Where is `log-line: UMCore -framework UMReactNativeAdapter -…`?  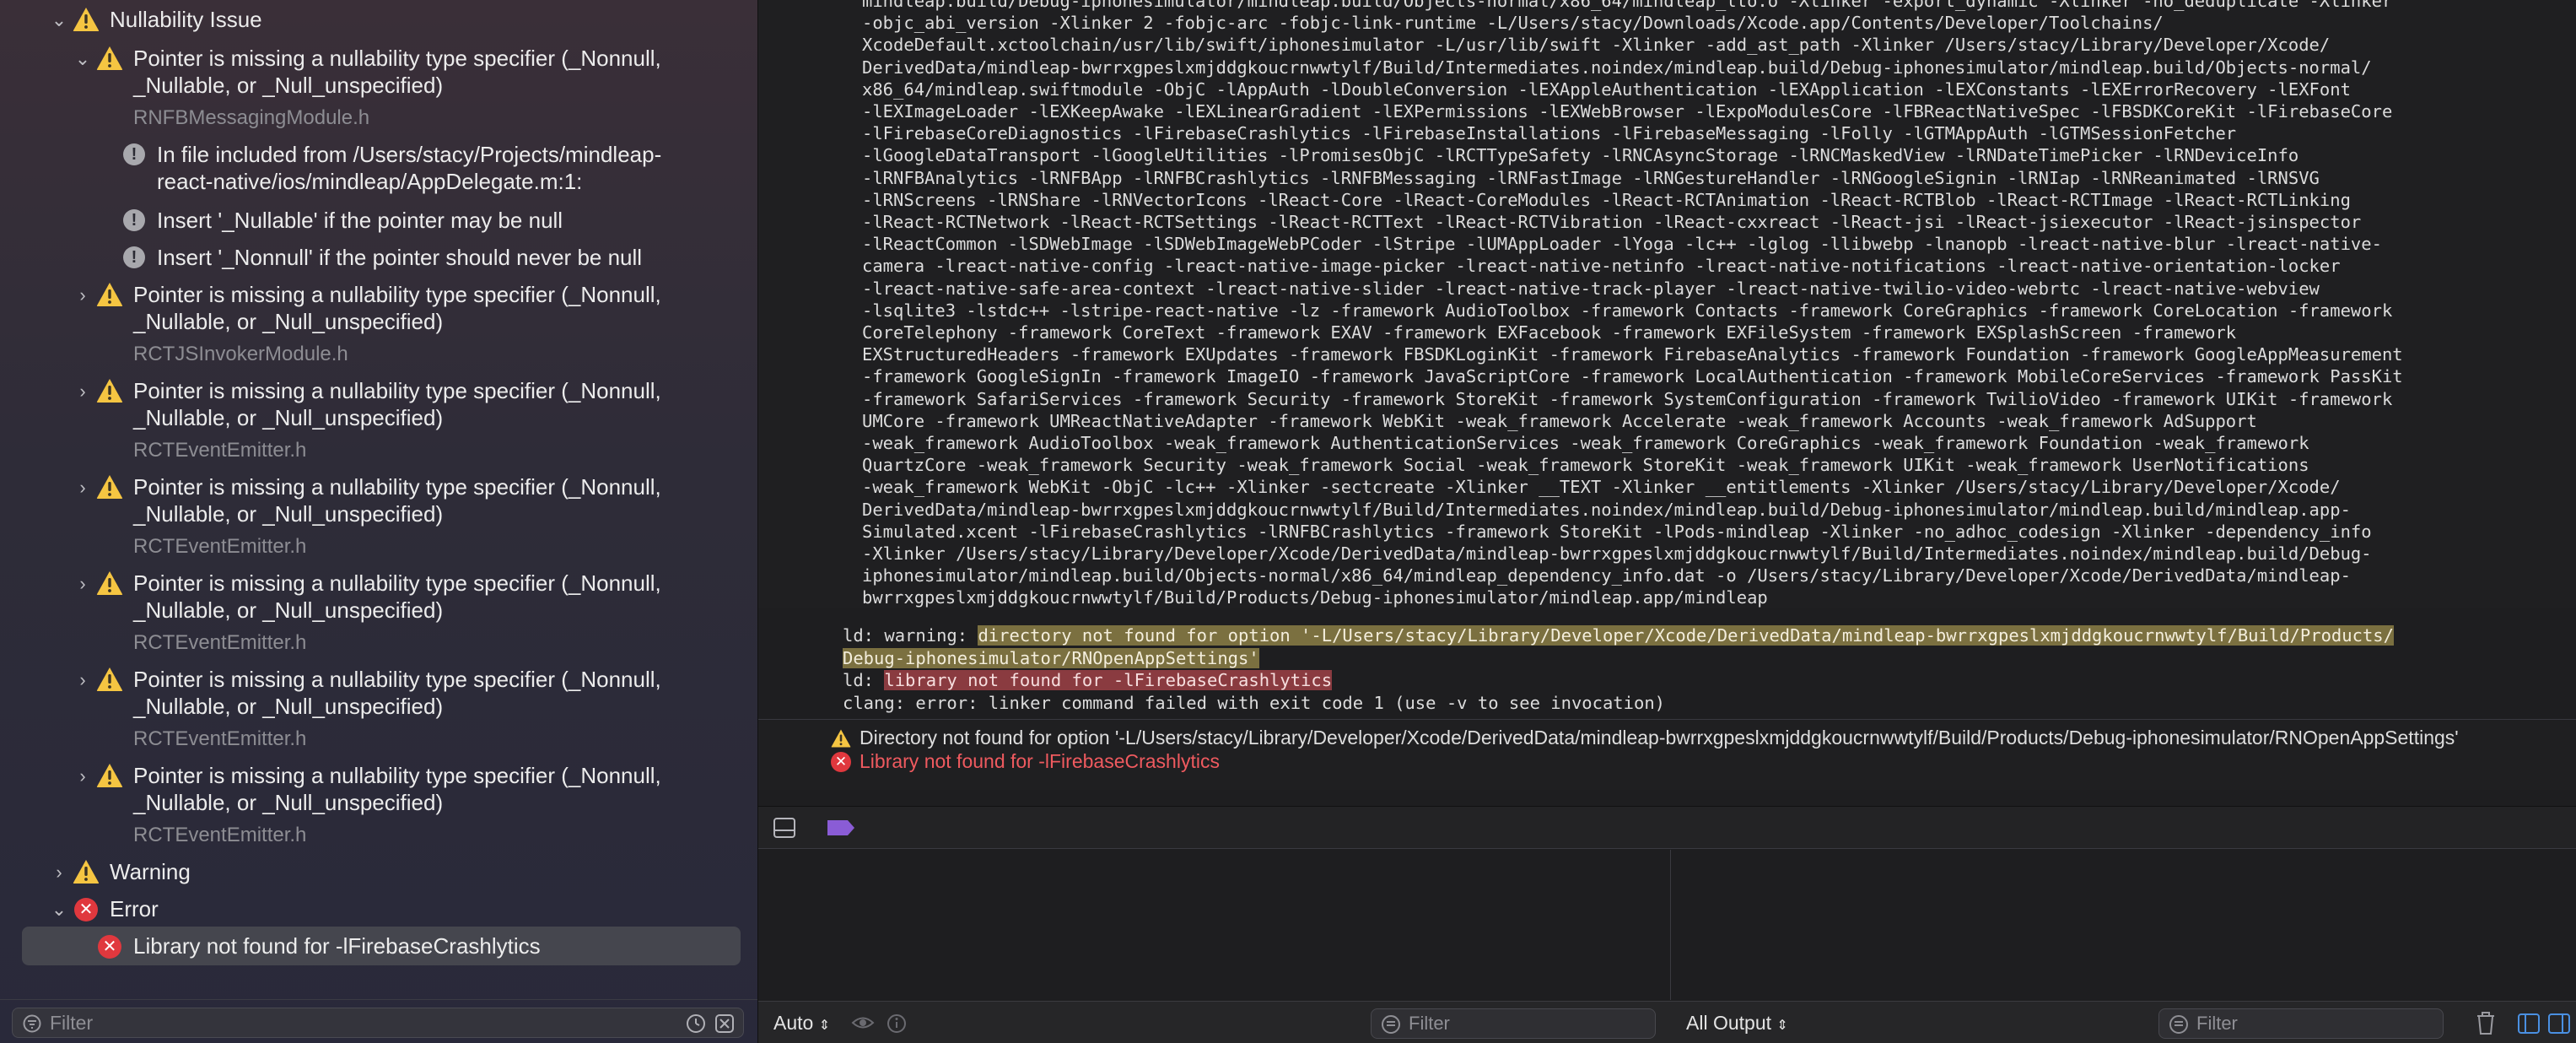
log-line: UMCore -framework UMReactNativeAdapter -… is located at coordinates (1559, 420).